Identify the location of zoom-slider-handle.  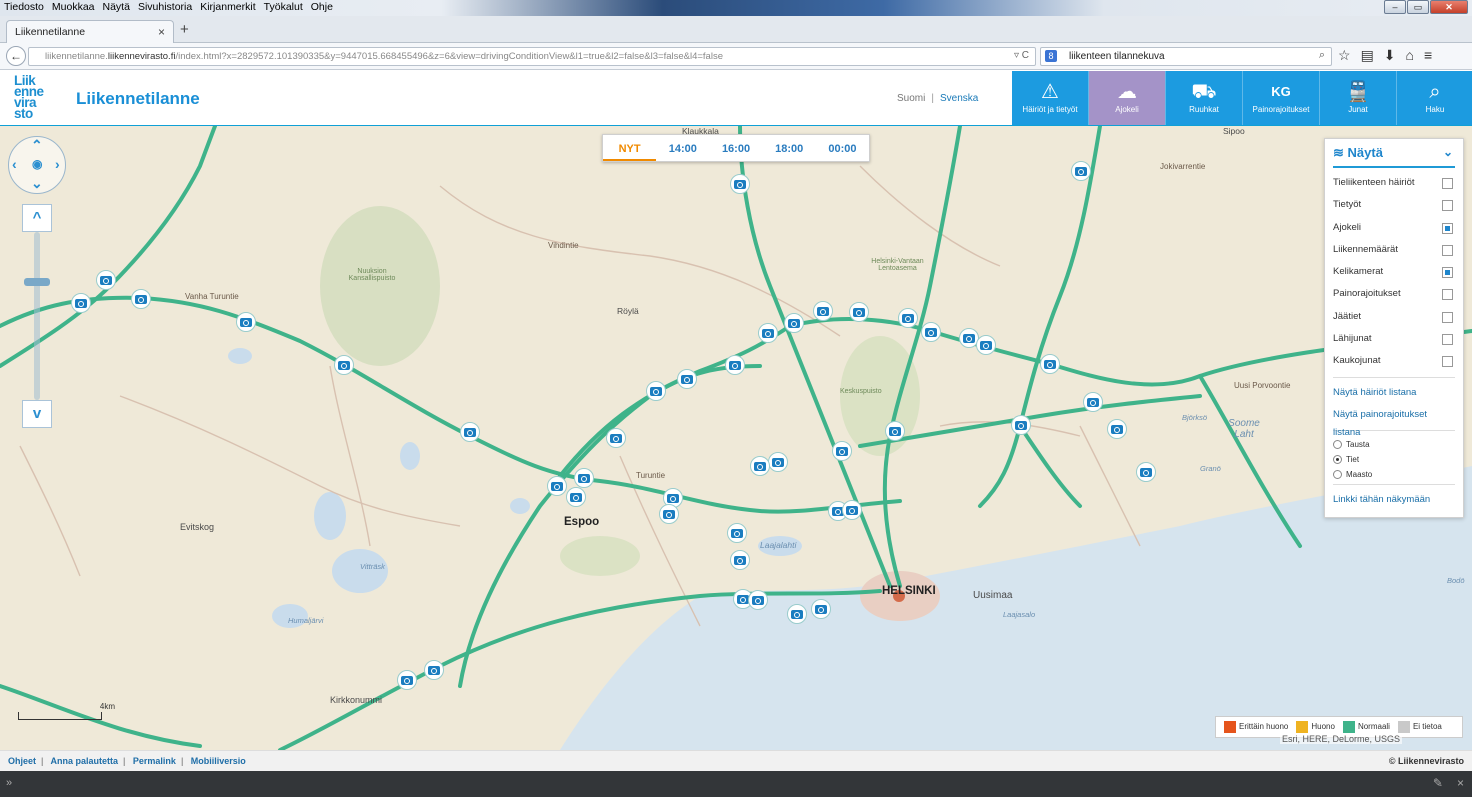
(37, 282).